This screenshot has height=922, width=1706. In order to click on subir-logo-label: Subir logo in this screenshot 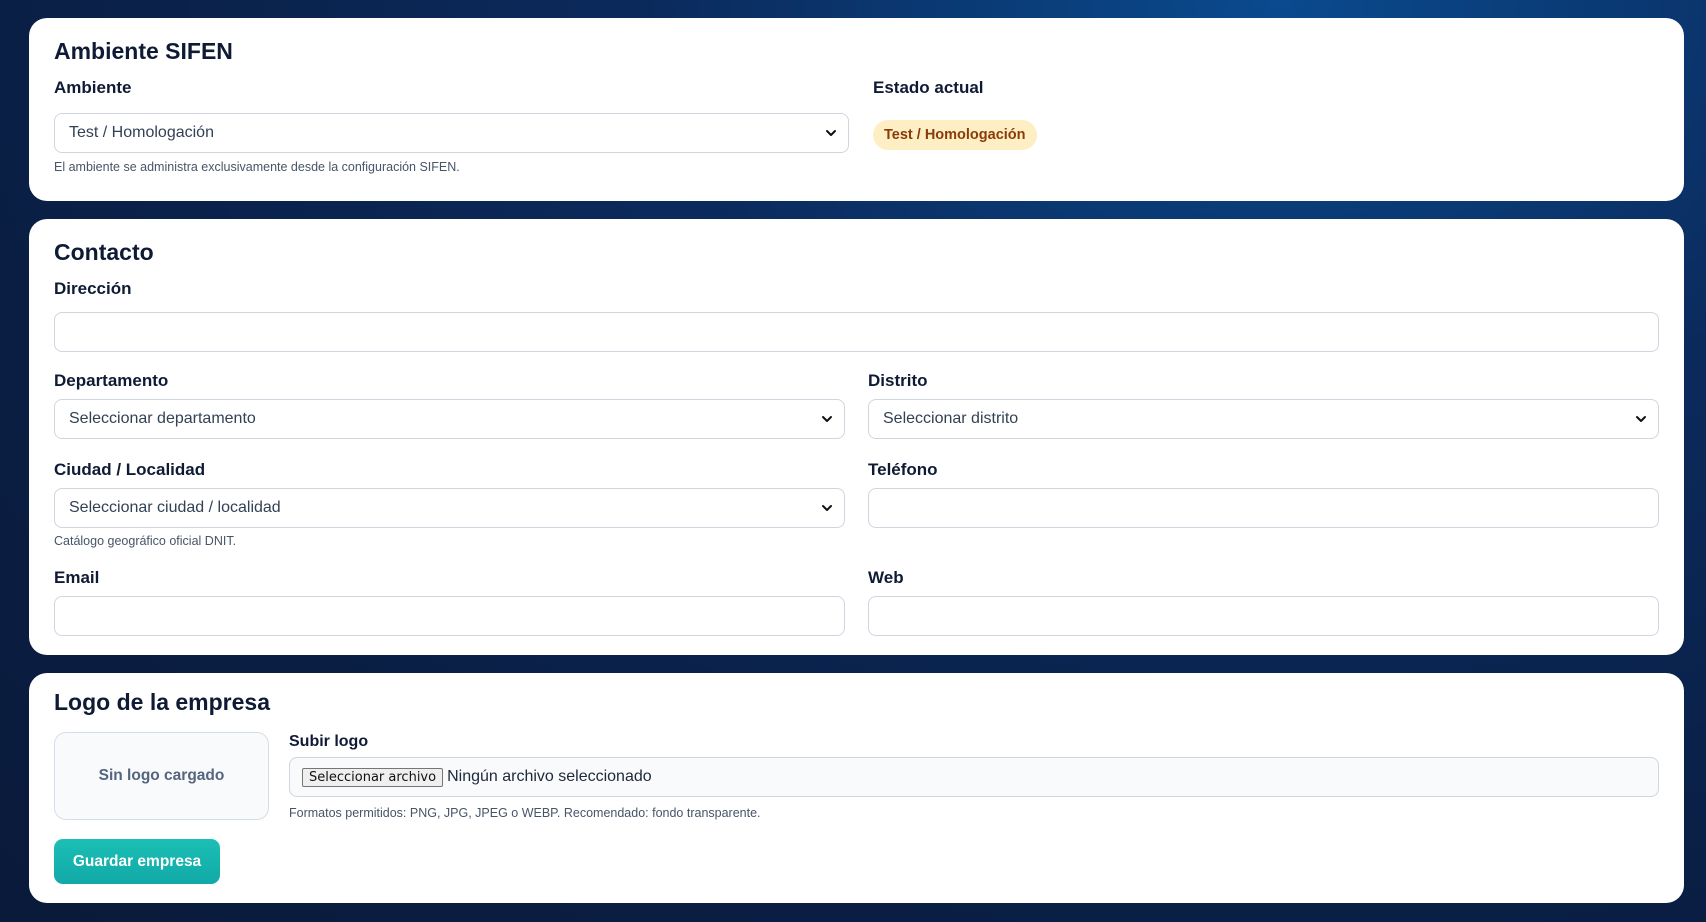, I will do `click(329, 741)`.